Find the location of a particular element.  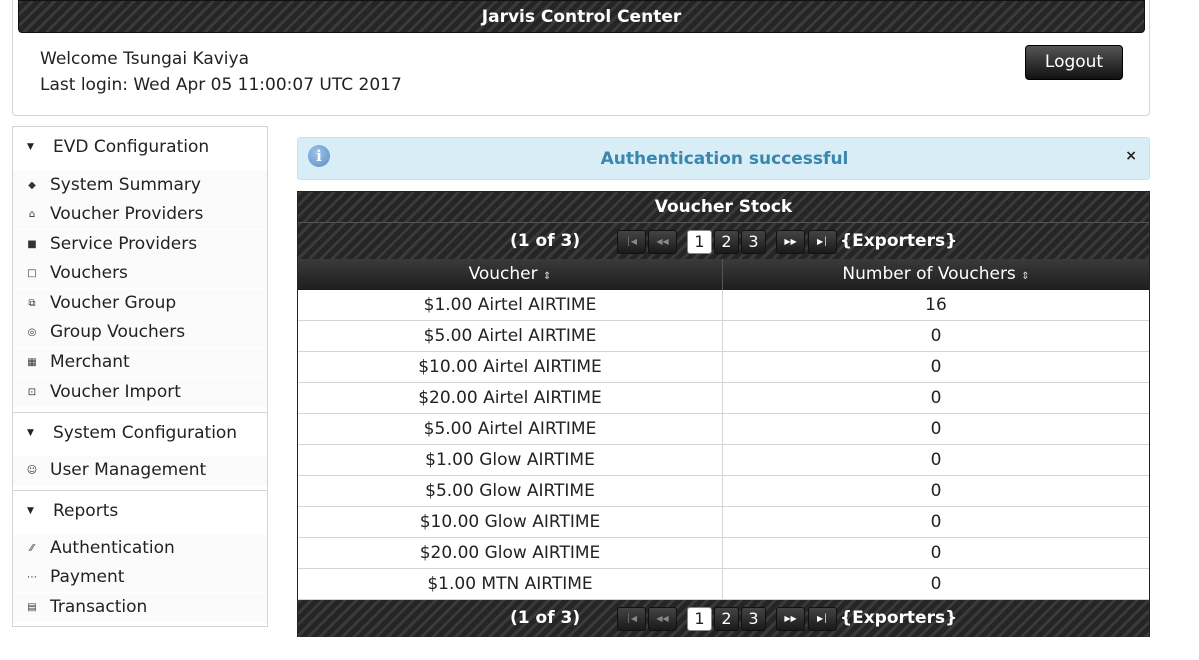

table-row: $20.00 Glow AIRTIME 0 is located at coordinates (723, 553).